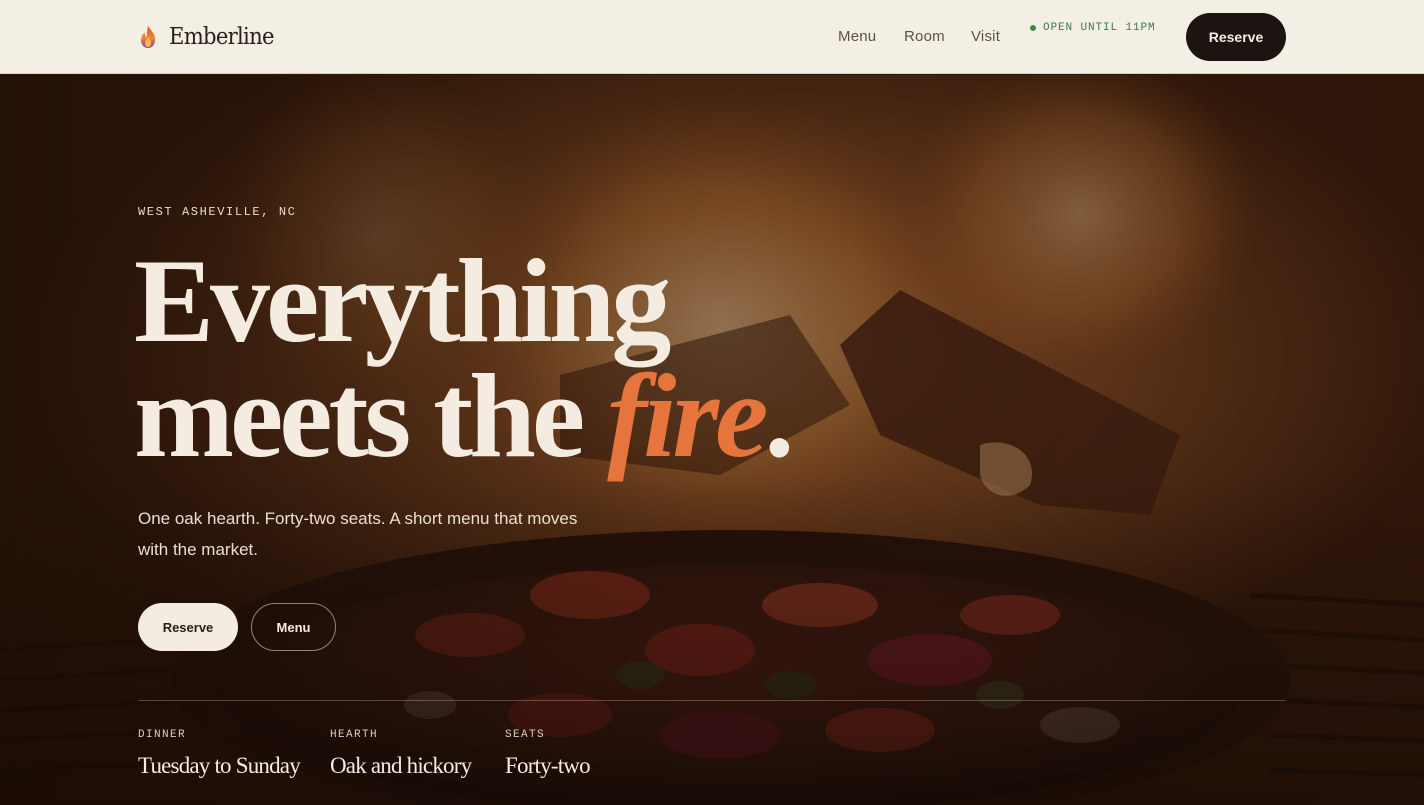  Describe the element at coordinates (371, 415) in the screenshot. I see `headline-line-2-text: meets the` at that location.